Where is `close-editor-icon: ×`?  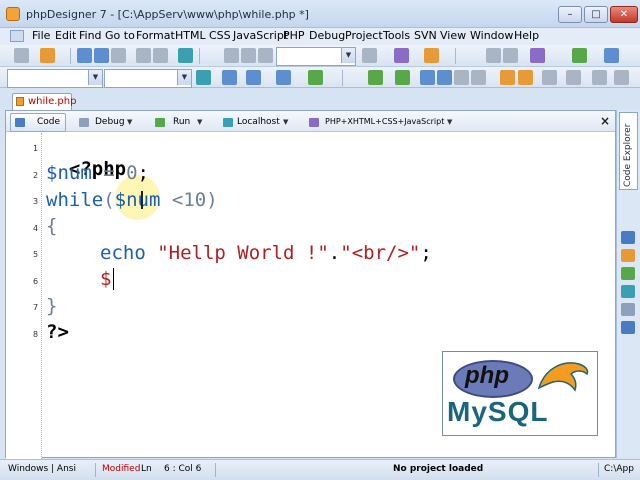 close-editor-icon: × is located at coordinates (605, 121).